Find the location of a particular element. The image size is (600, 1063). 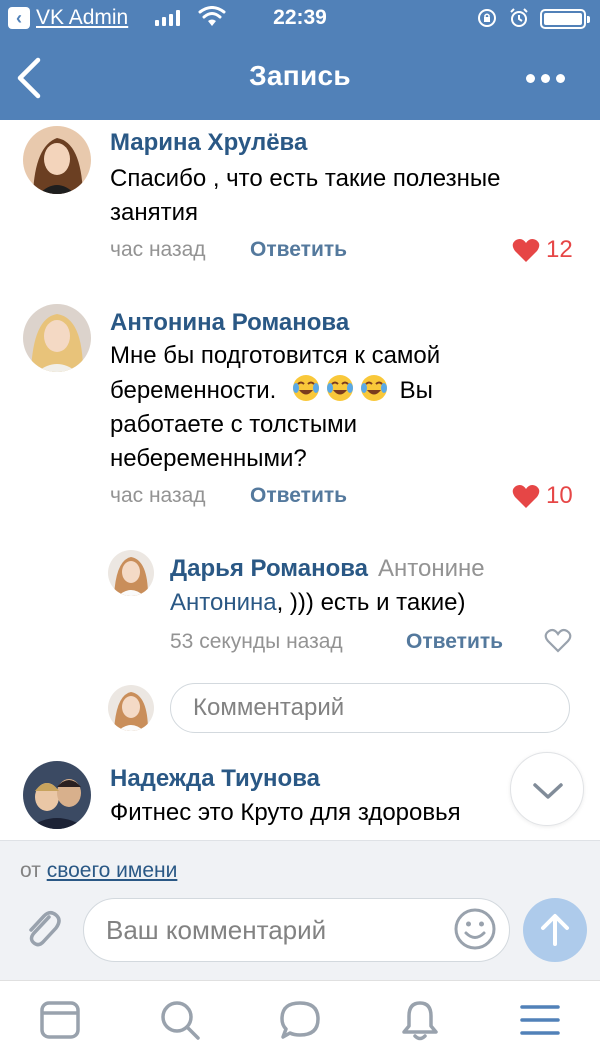

comment-text: Антонина, ))) есть и такие) is located at coordinates (318, 602).